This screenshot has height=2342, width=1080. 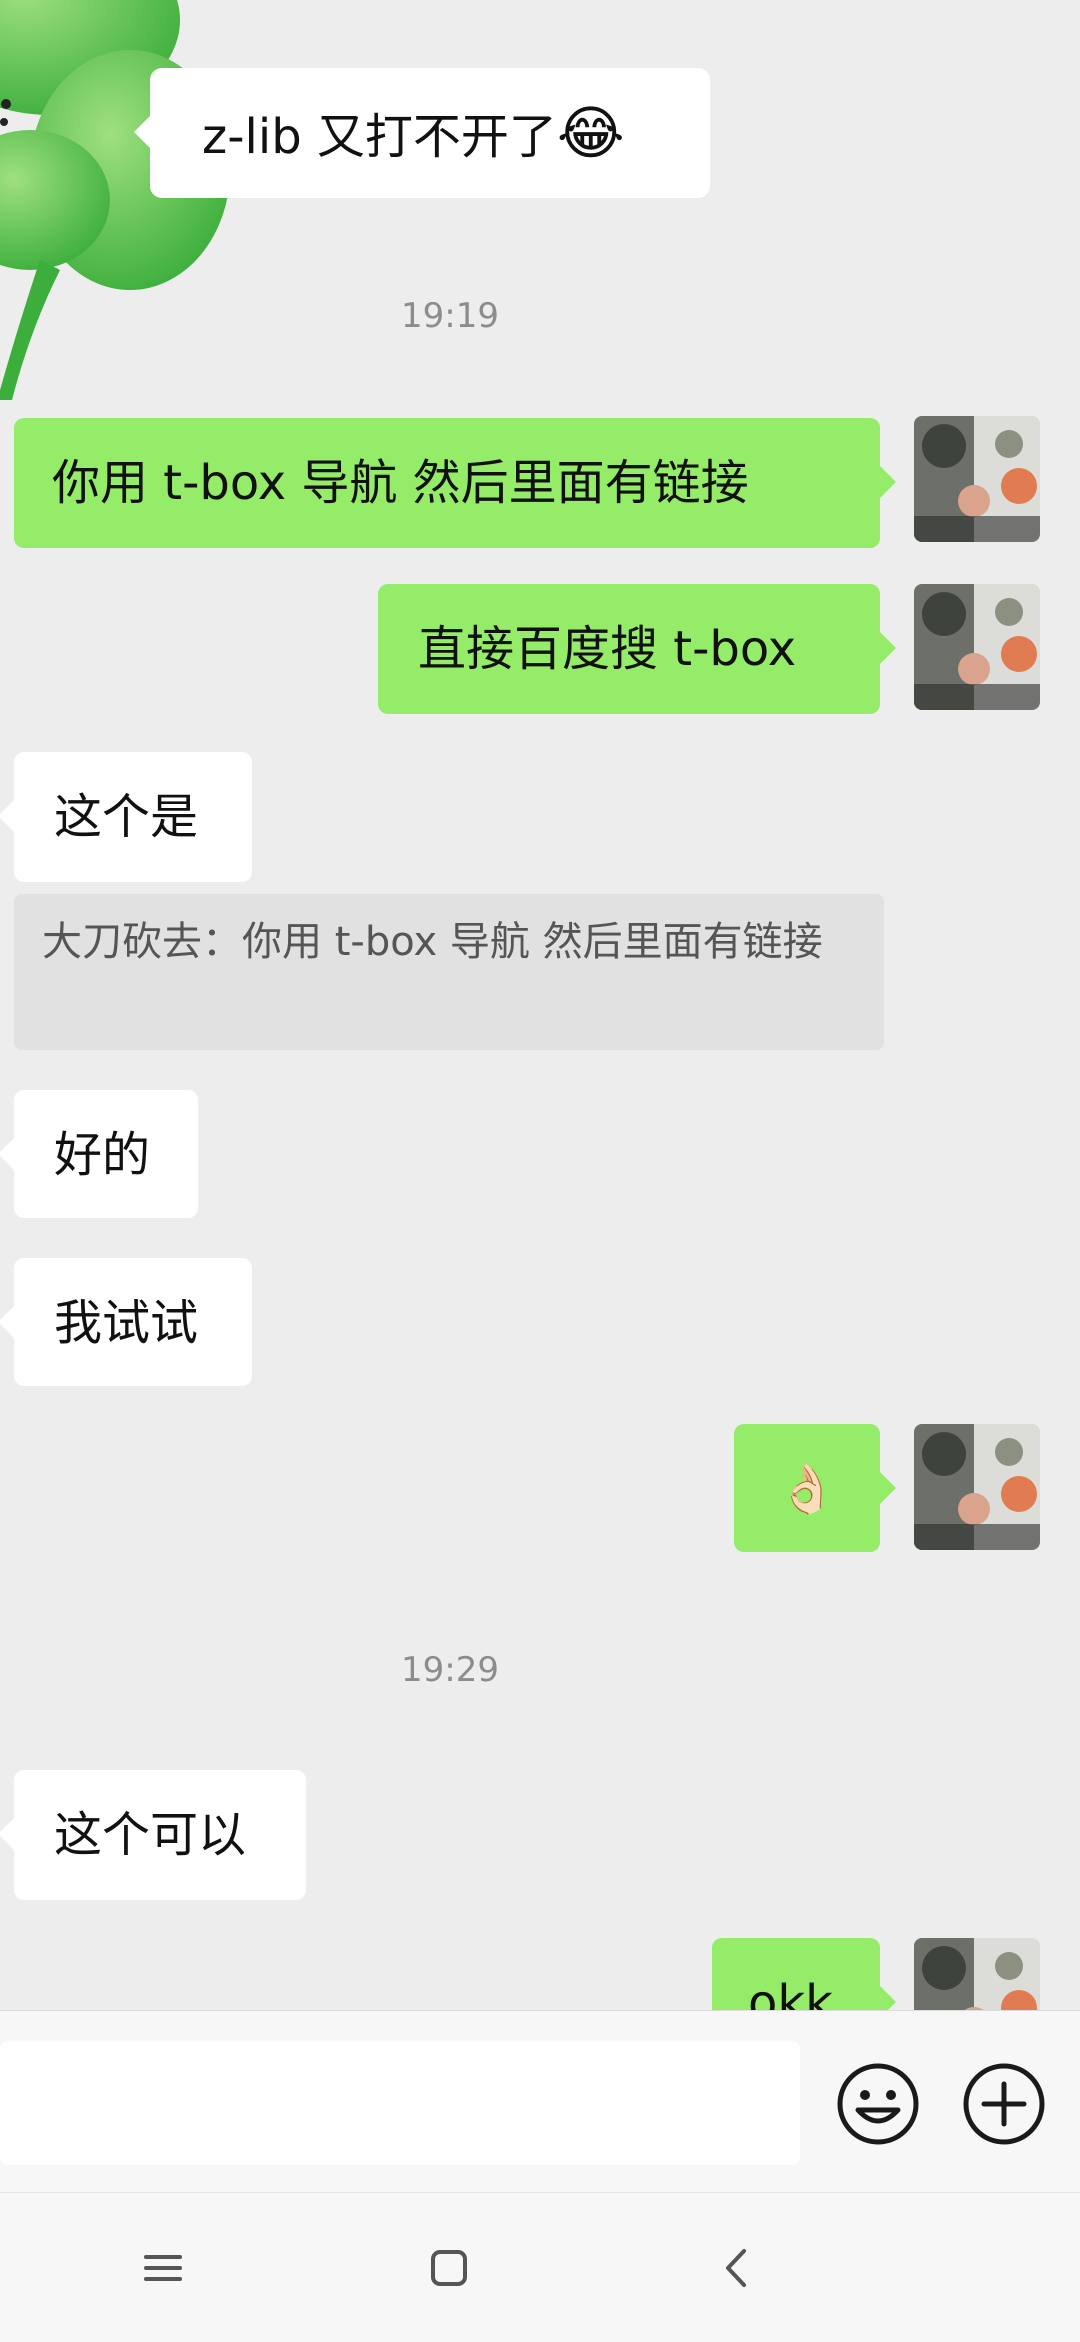 I want to click on ok-hand-emoji-icon: 👌🏻, so click(x=807, y=1489).